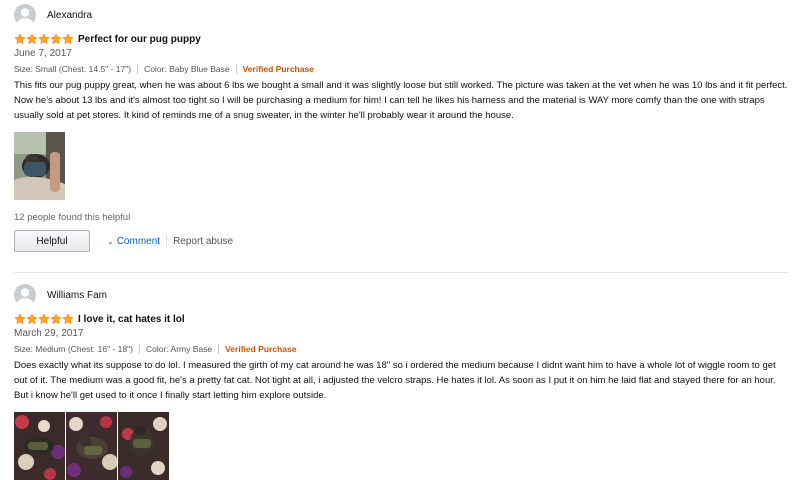 The image size is (800, 480). Describe the element at coordinates (138, 241) in the screenshot. I see `comment-label: Comment` at that location.